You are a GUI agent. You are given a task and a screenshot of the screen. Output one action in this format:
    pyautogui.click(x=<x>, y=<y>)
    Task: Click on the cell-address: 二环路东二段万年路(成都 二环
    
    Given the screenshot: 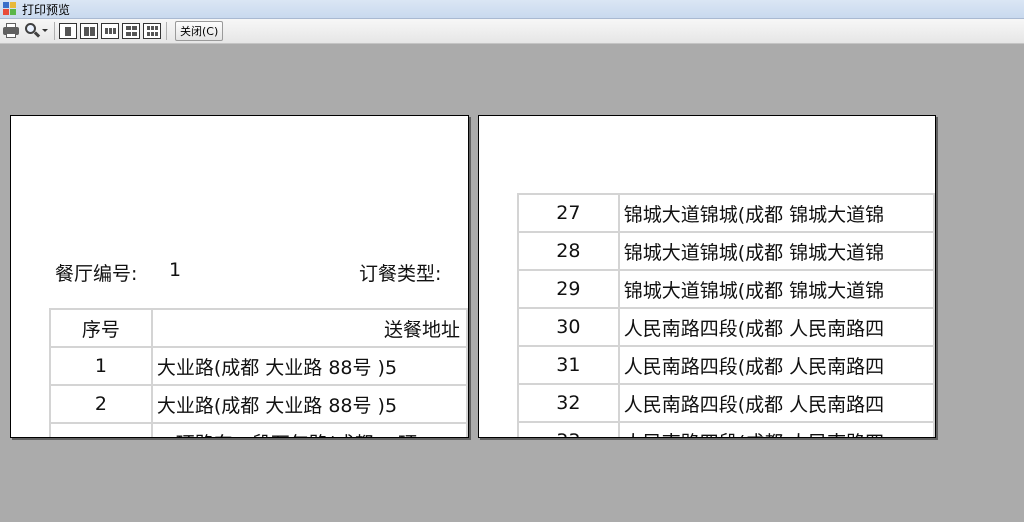 What is the action you would take?
    pyautogui.click(x=309, y=429)
    